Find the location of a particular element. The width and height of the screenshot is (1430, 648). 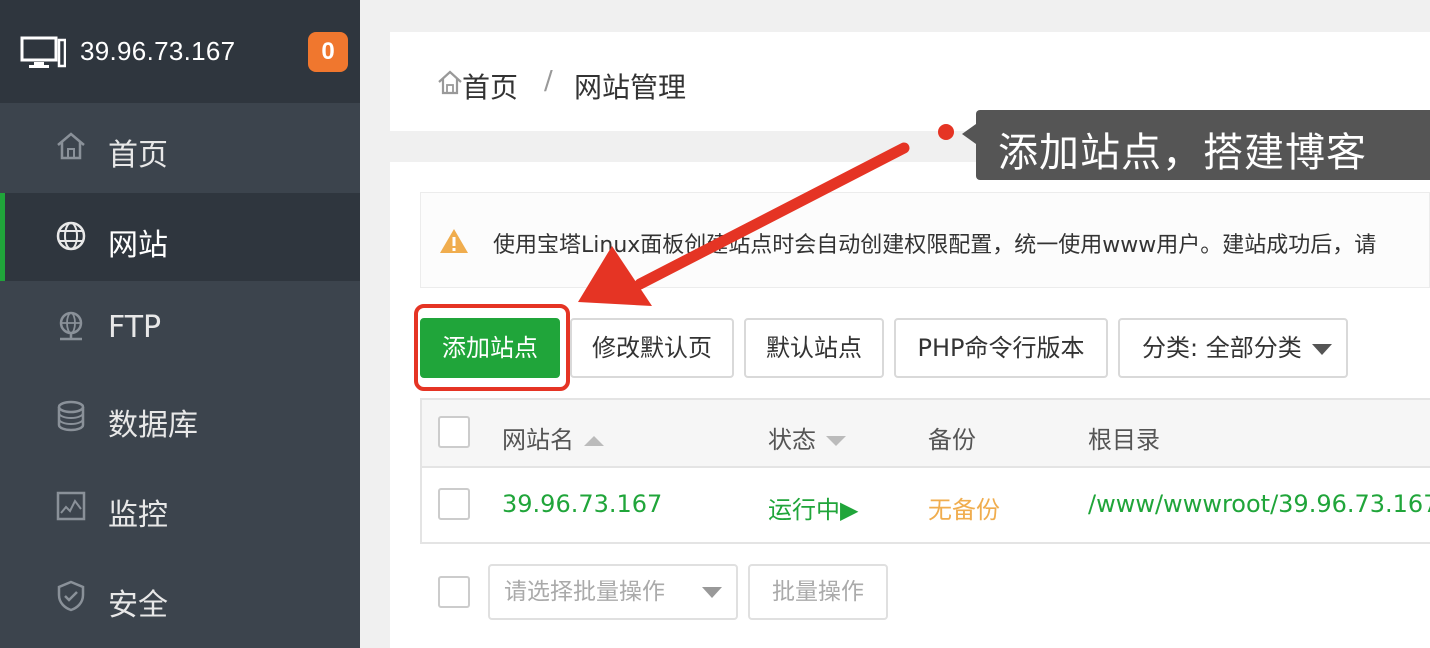

warning-icon is located at coordinates (454, 241).